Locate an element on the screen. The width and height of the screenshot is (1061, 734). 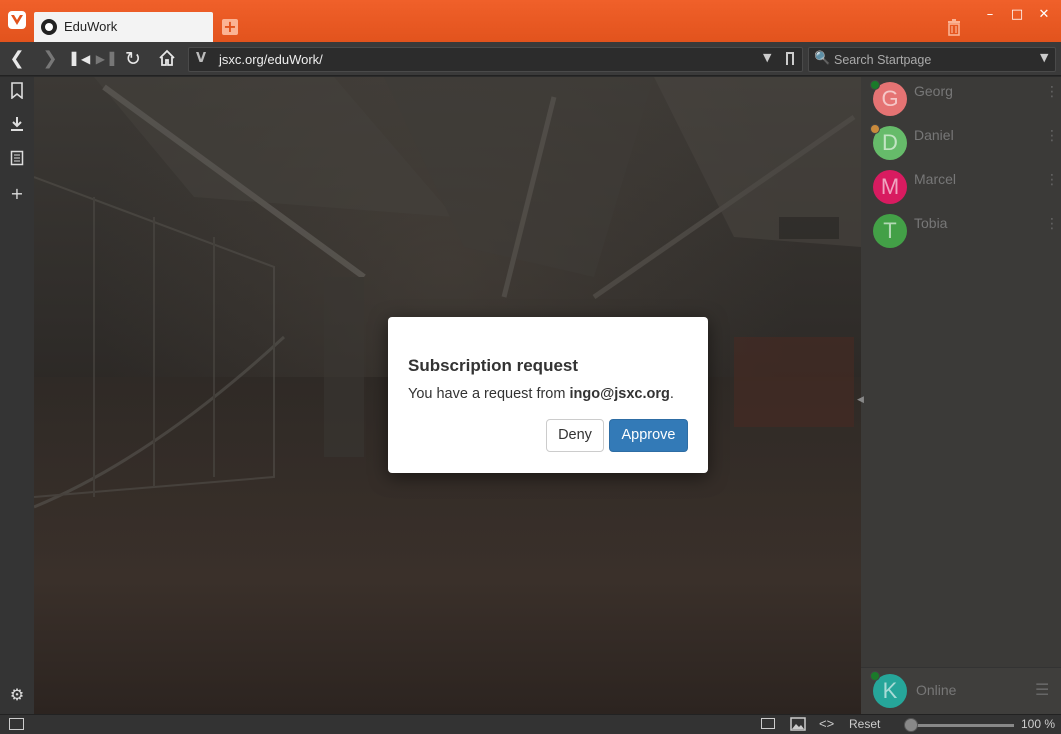
trash-icon is located at coordinates (954, 27).